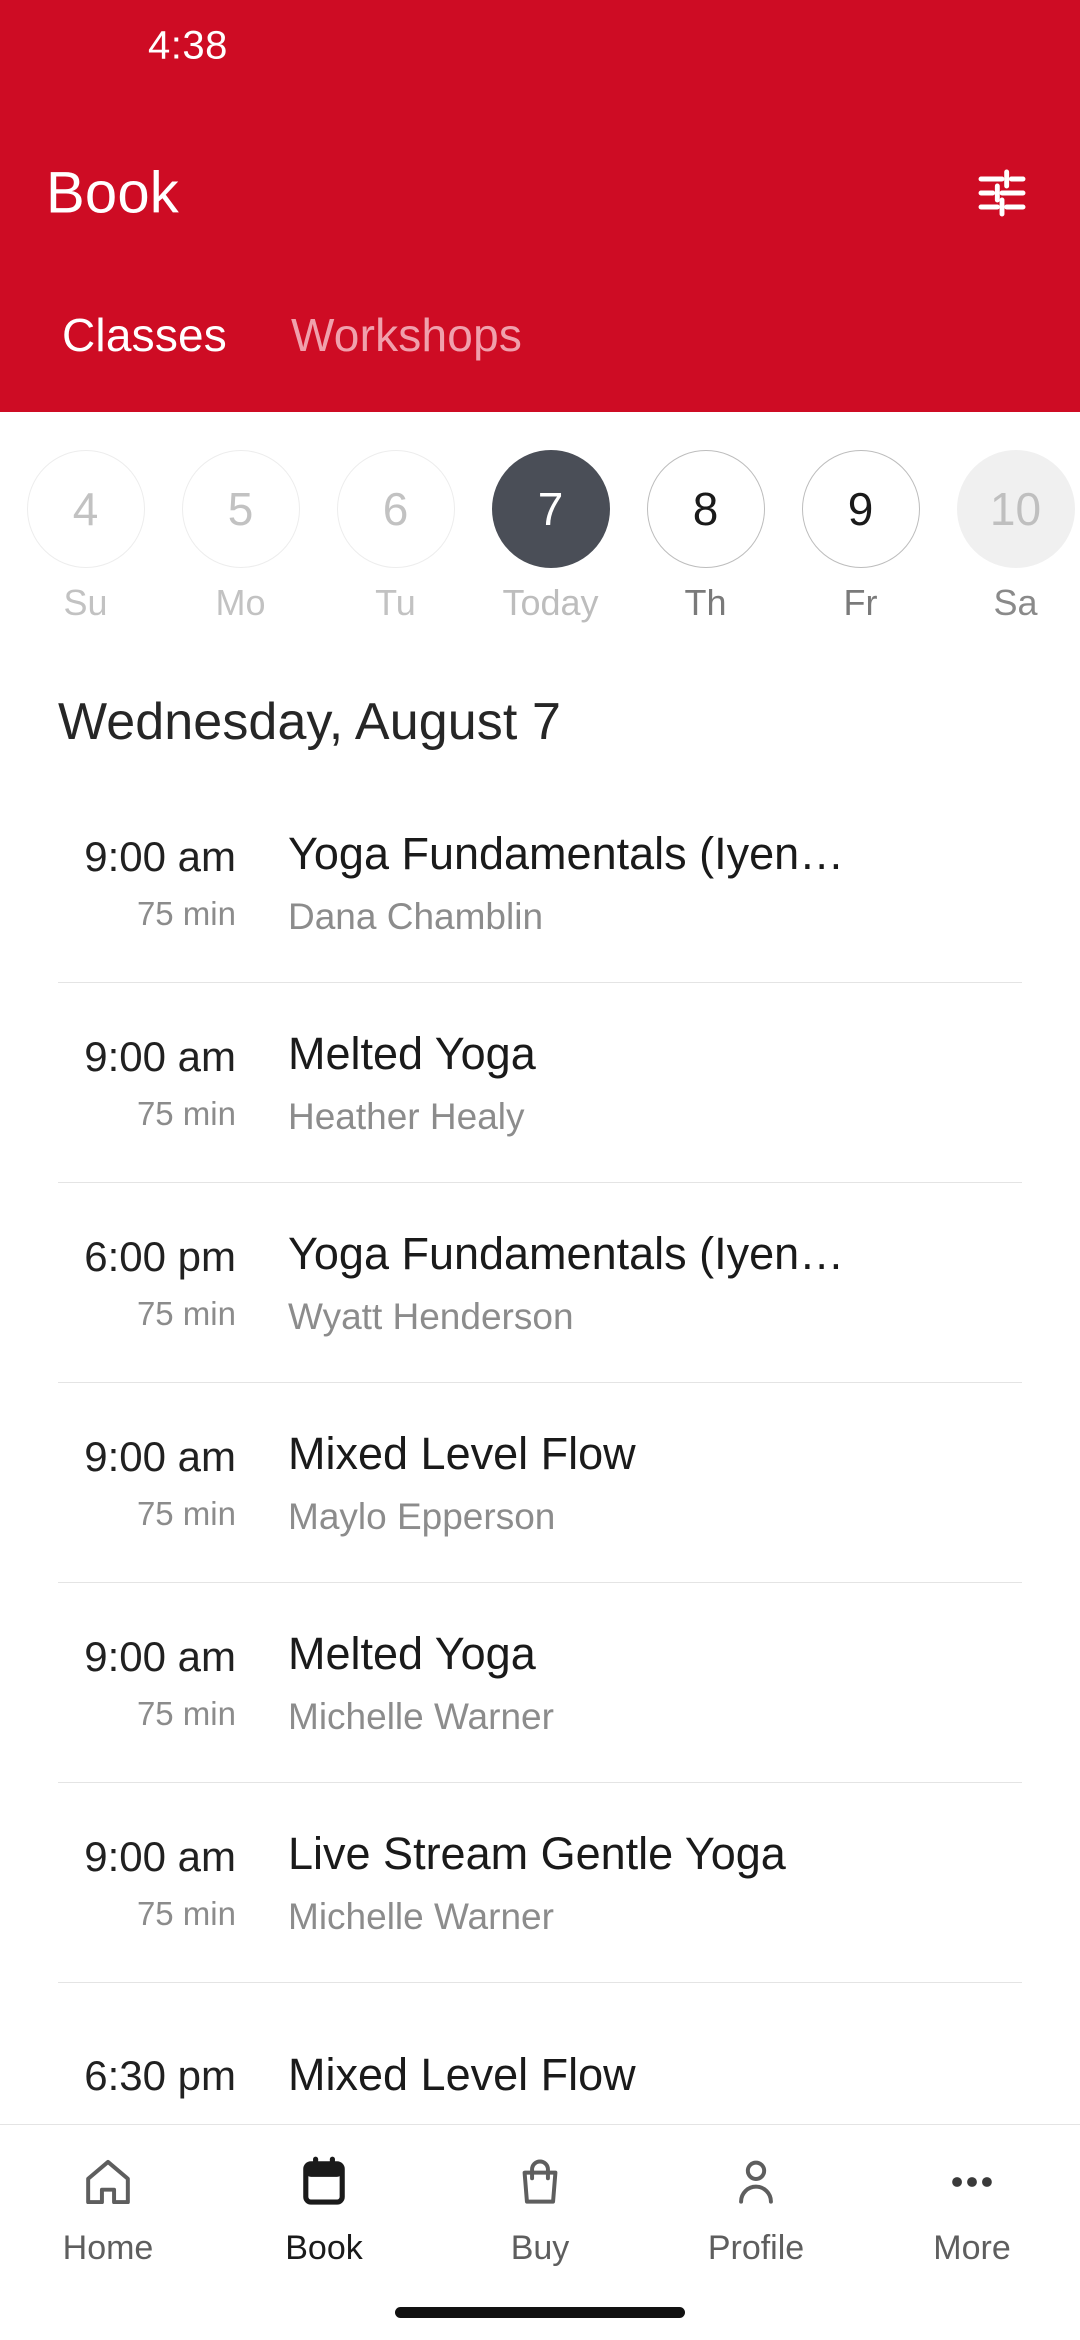 The height and width of the screenshot is (2340, 1080). I want to click on class-info-block: Yoga Fundamentals (Iyen… Dana Chamblin, so click(640, 882).